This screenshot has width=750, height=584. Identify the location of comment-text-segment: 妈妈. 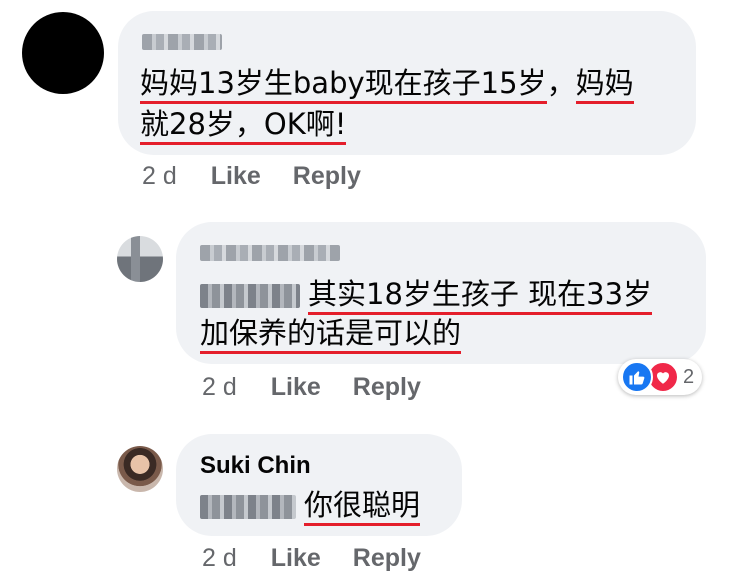
(604, 85).